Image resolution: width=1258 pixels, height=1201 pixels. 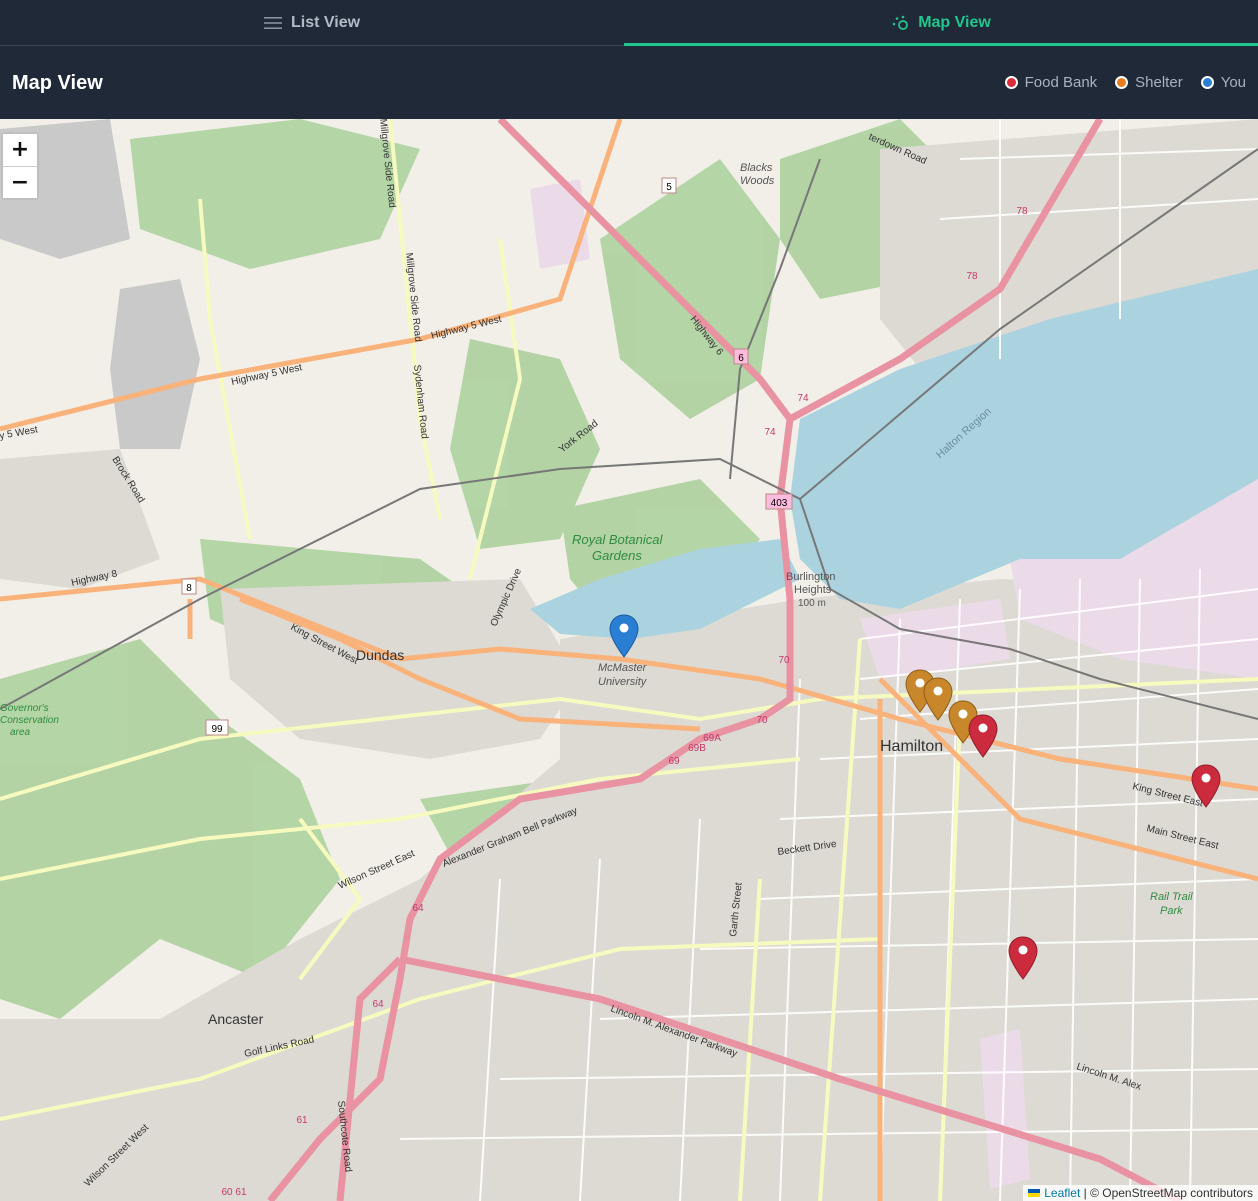 What do you see at coordinates (24, 708) in the screenshot?
I see `label-governors-1: Governor's` at bounding box center [24, 708].